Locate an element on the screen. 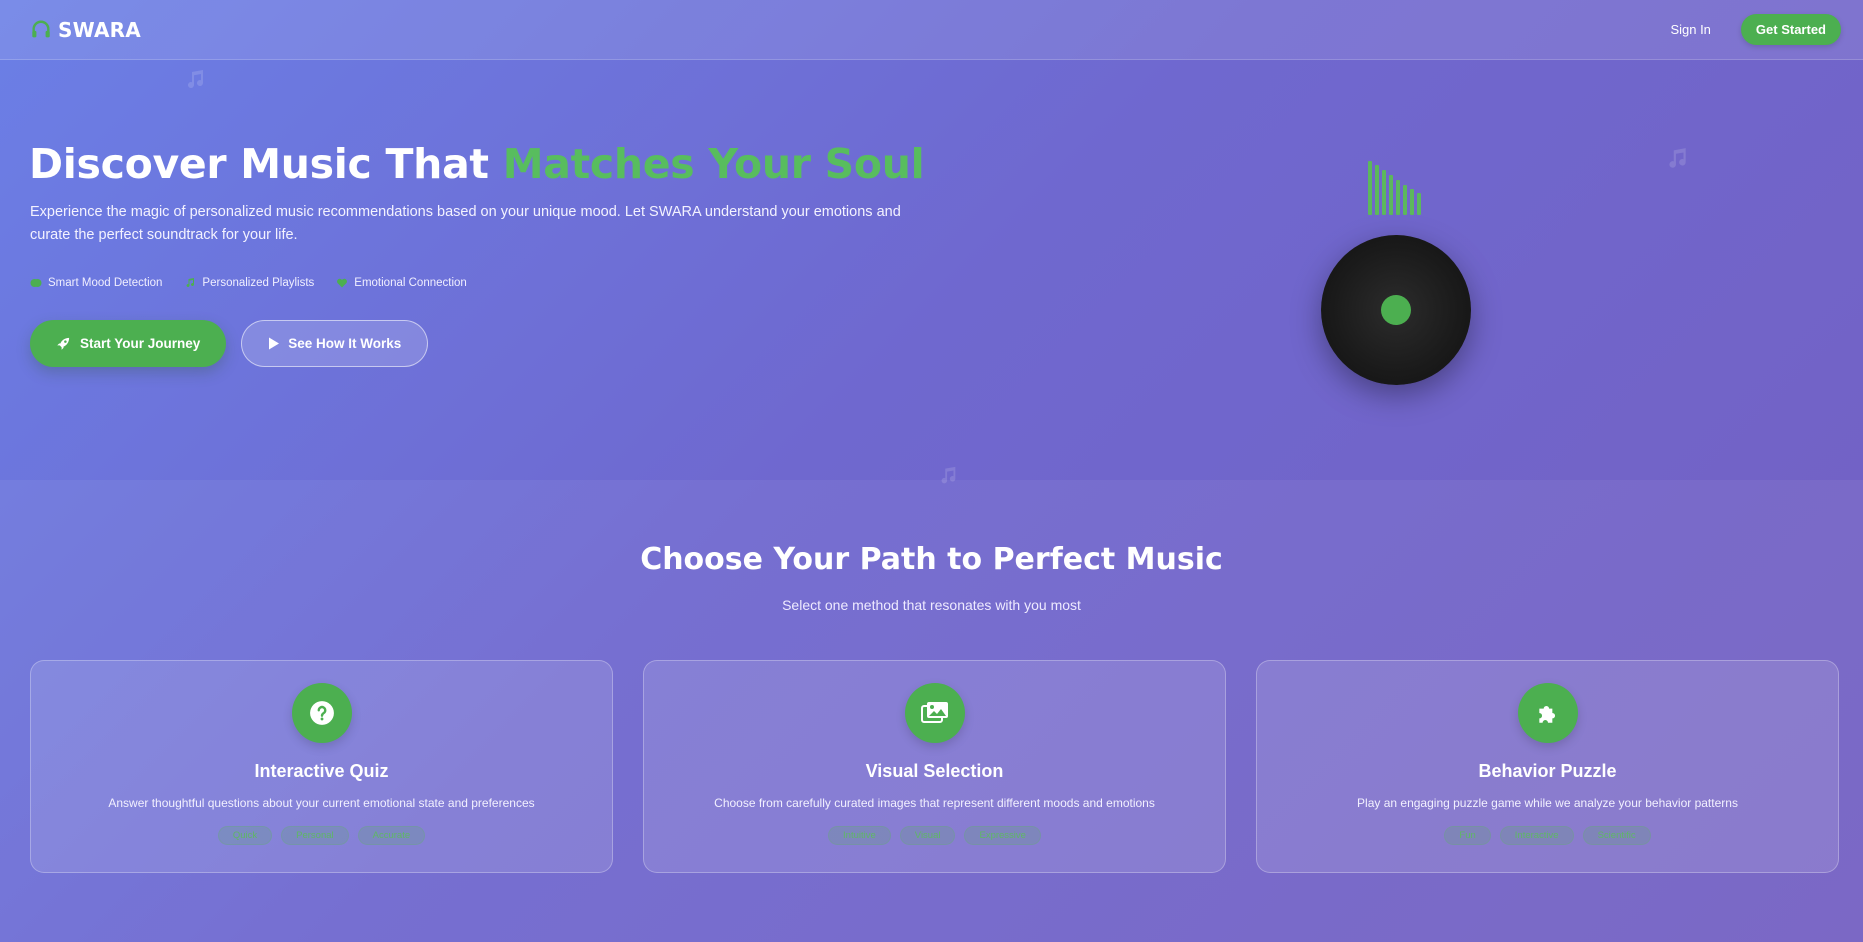 This screenshot has height=942, width=1863. tag: Accurate is located at coordinates (391, 835).